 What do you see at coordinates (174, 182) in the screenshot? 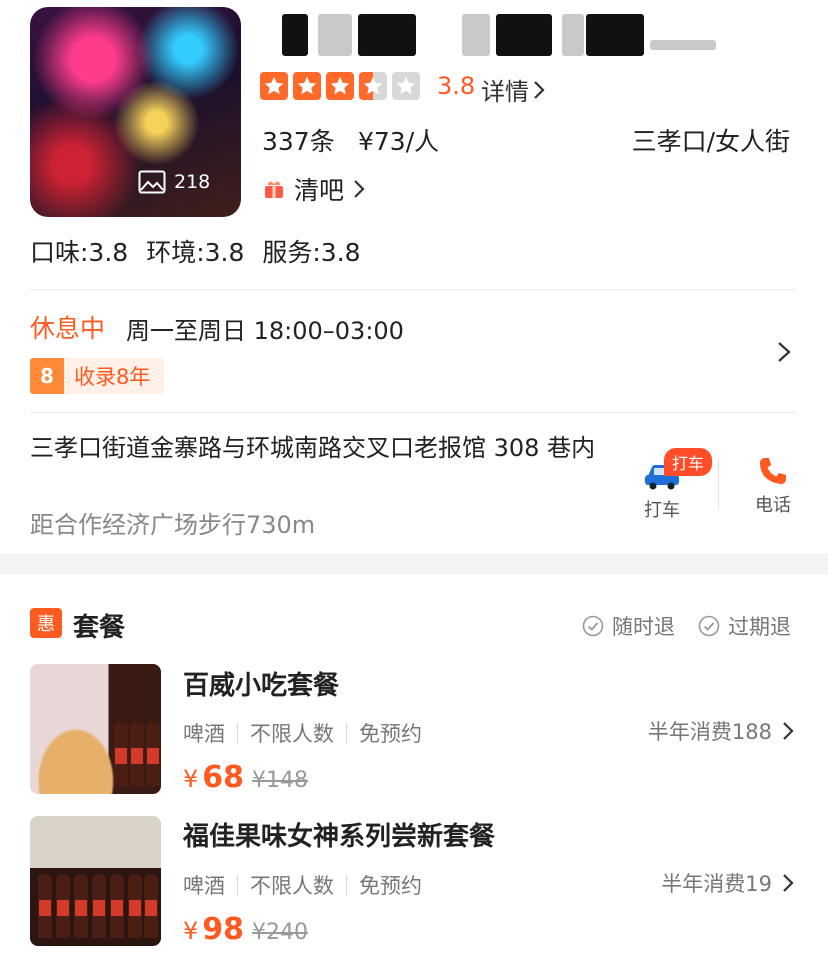
I see `photo-count: 218` at bounding box center [174, 182].